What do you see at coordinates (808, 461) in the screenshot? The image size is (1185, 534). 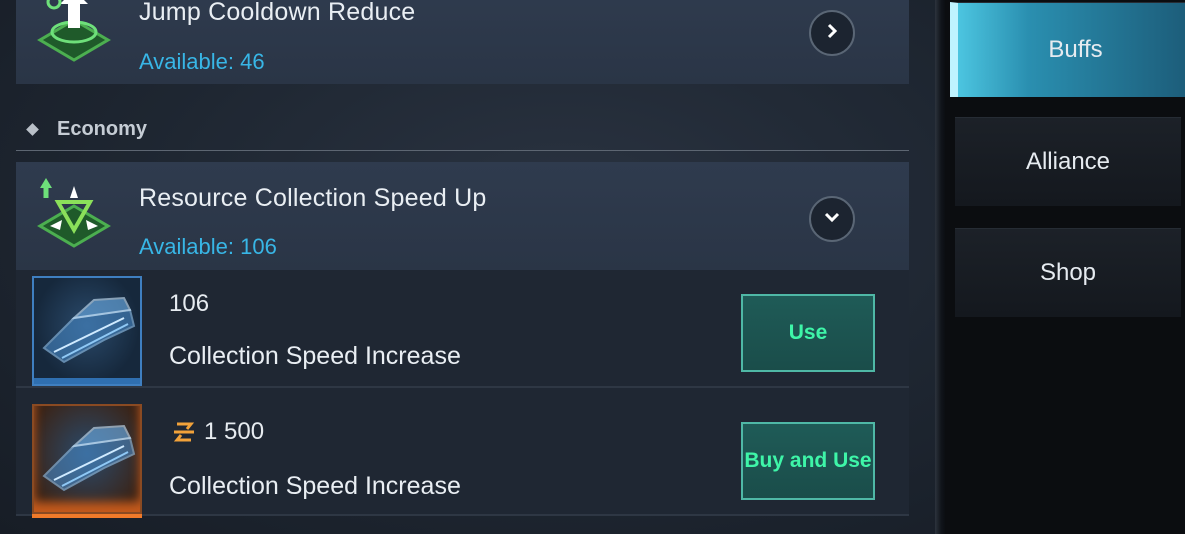 I see `buy-and-use-button: Buy and Use` at bounding box center [808, 461].